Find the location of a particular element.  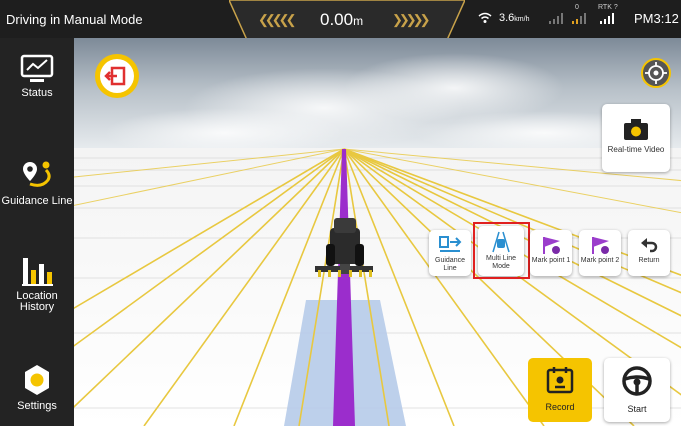

gear-icon is located at coordinates (37, 380).